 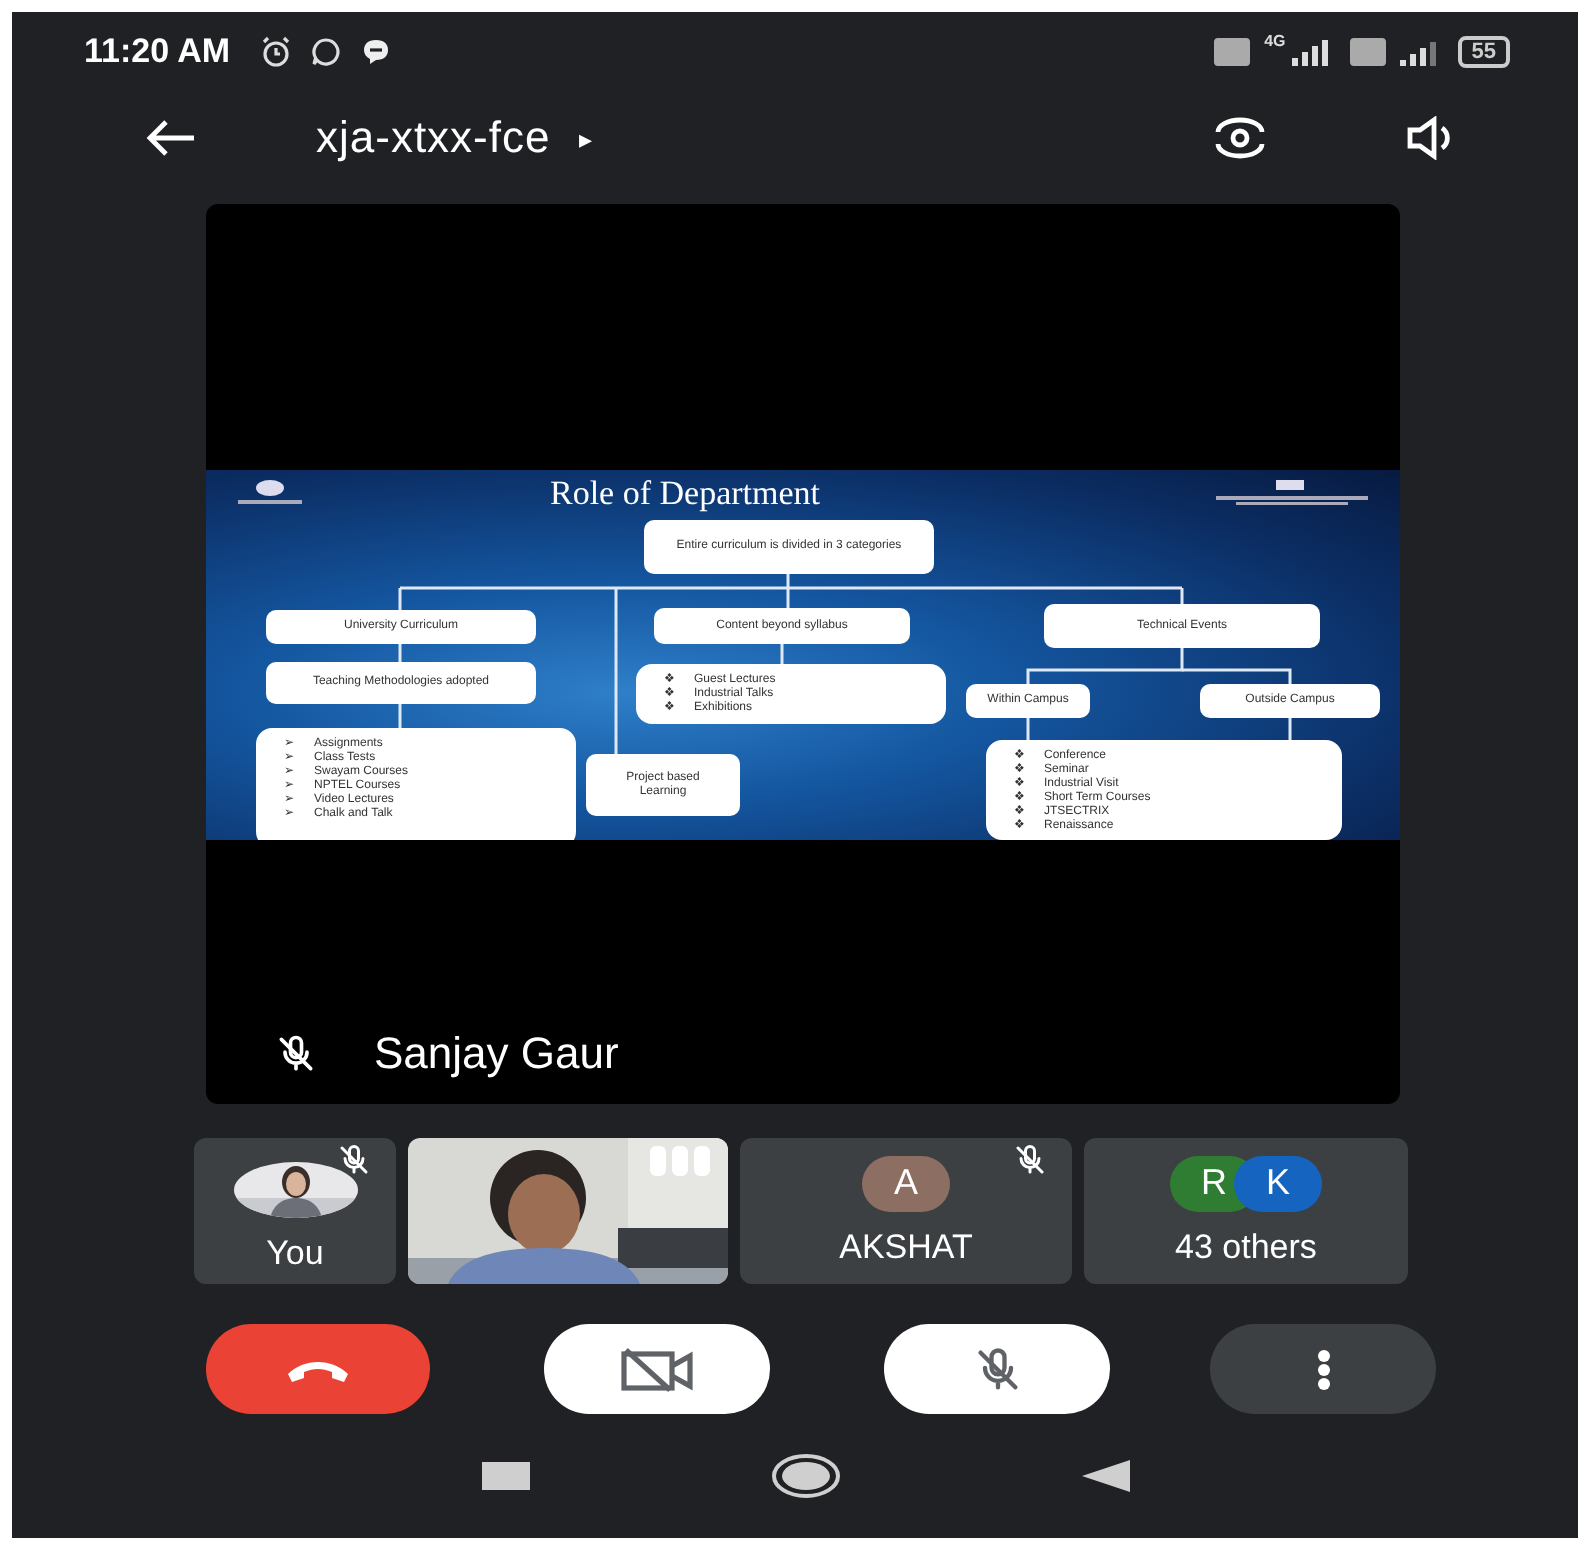 I want to click on camera-off-icon, so click(x=657, y=1369).